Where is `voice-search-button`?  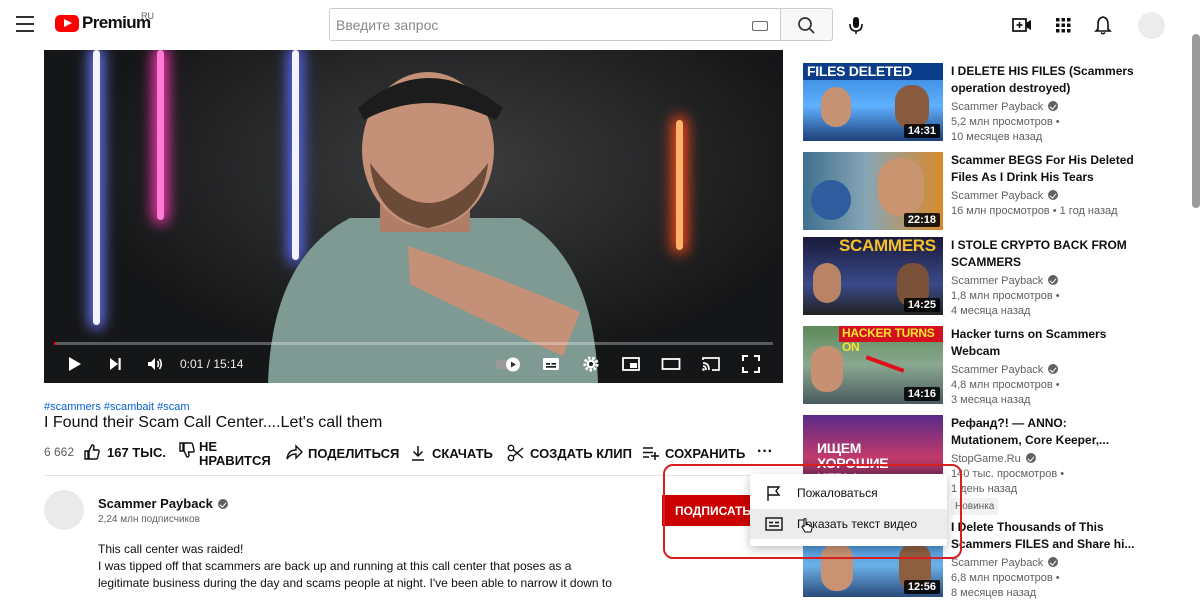 voice-search-button is located at coordinates (856, 25).